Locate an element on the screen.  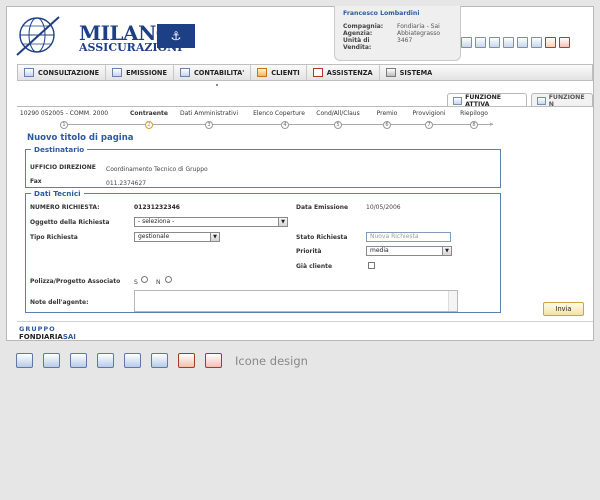
invia-button: Invia is located at coordinates (563, 309).